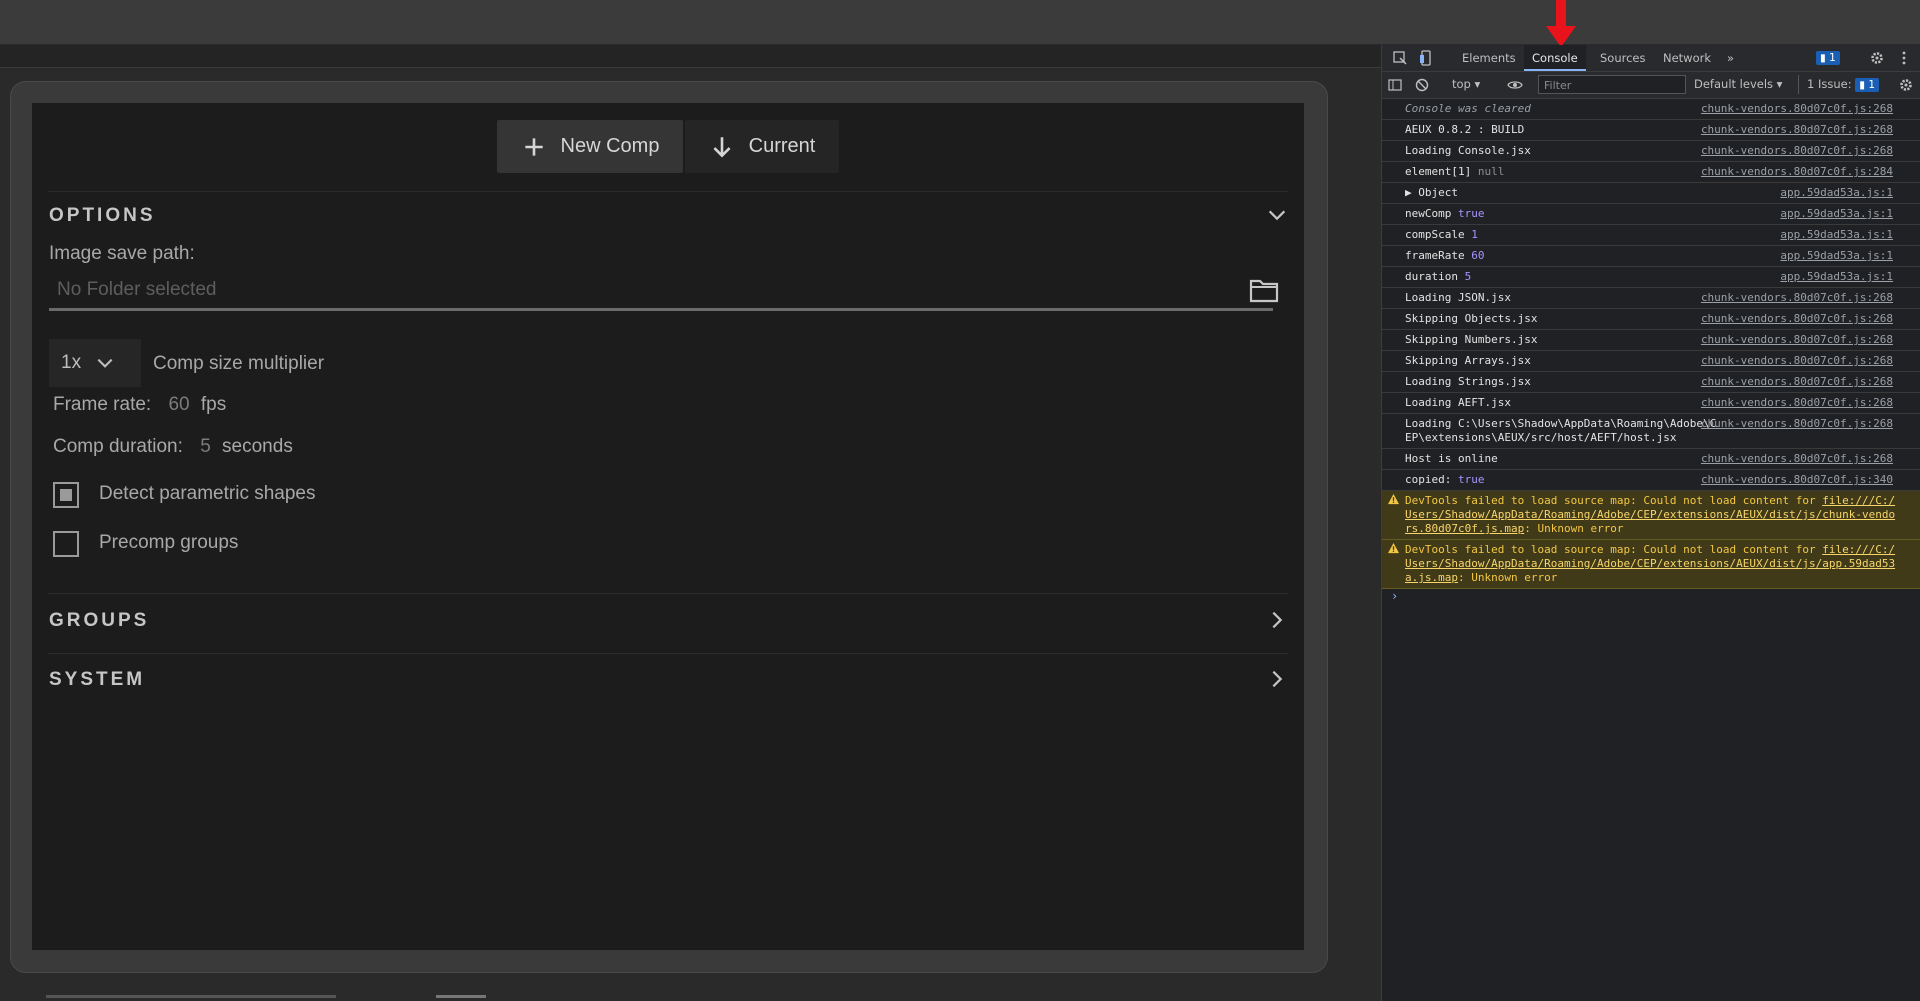 This screenshot has height=1001, width=1920. I want to click on groups-section-title: GROUPS, so click(99, 621).